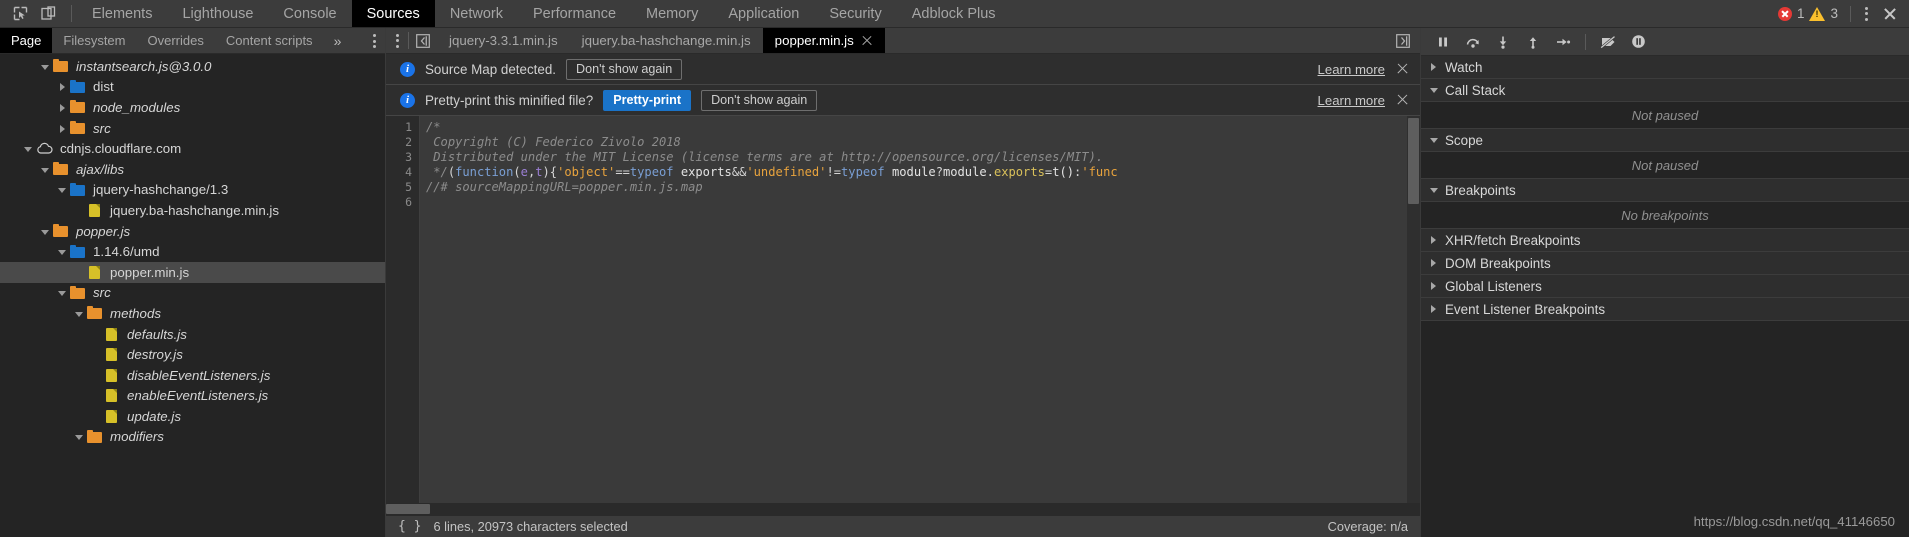  What do you see at coordinates (192, 354) in the screenshot?
I see `tree-file-item: destroy.js` at bounding box center [192, 354].